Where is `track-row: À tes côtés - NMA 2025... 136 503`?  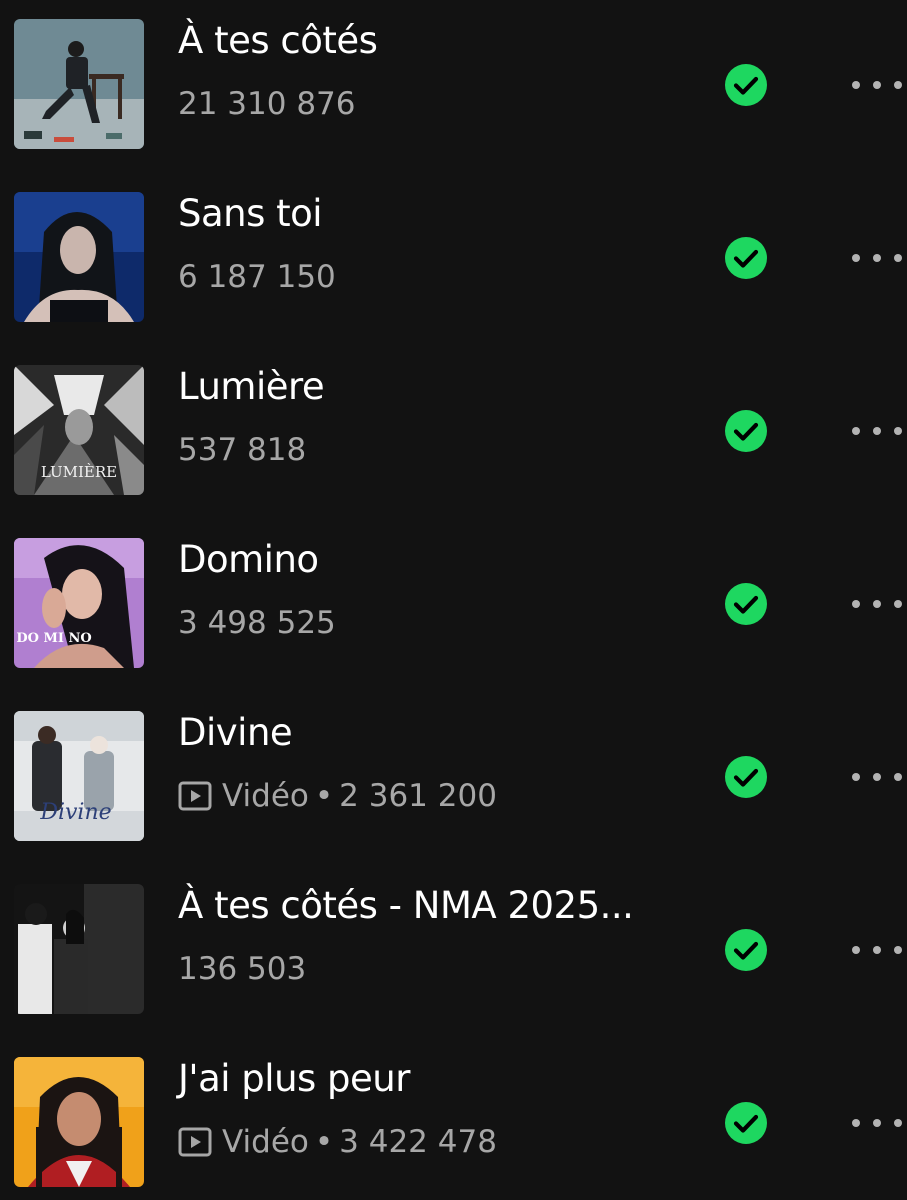
track-row: À tes côtés - NMA 2025... 136 503 is located at coordinates (453, 940).